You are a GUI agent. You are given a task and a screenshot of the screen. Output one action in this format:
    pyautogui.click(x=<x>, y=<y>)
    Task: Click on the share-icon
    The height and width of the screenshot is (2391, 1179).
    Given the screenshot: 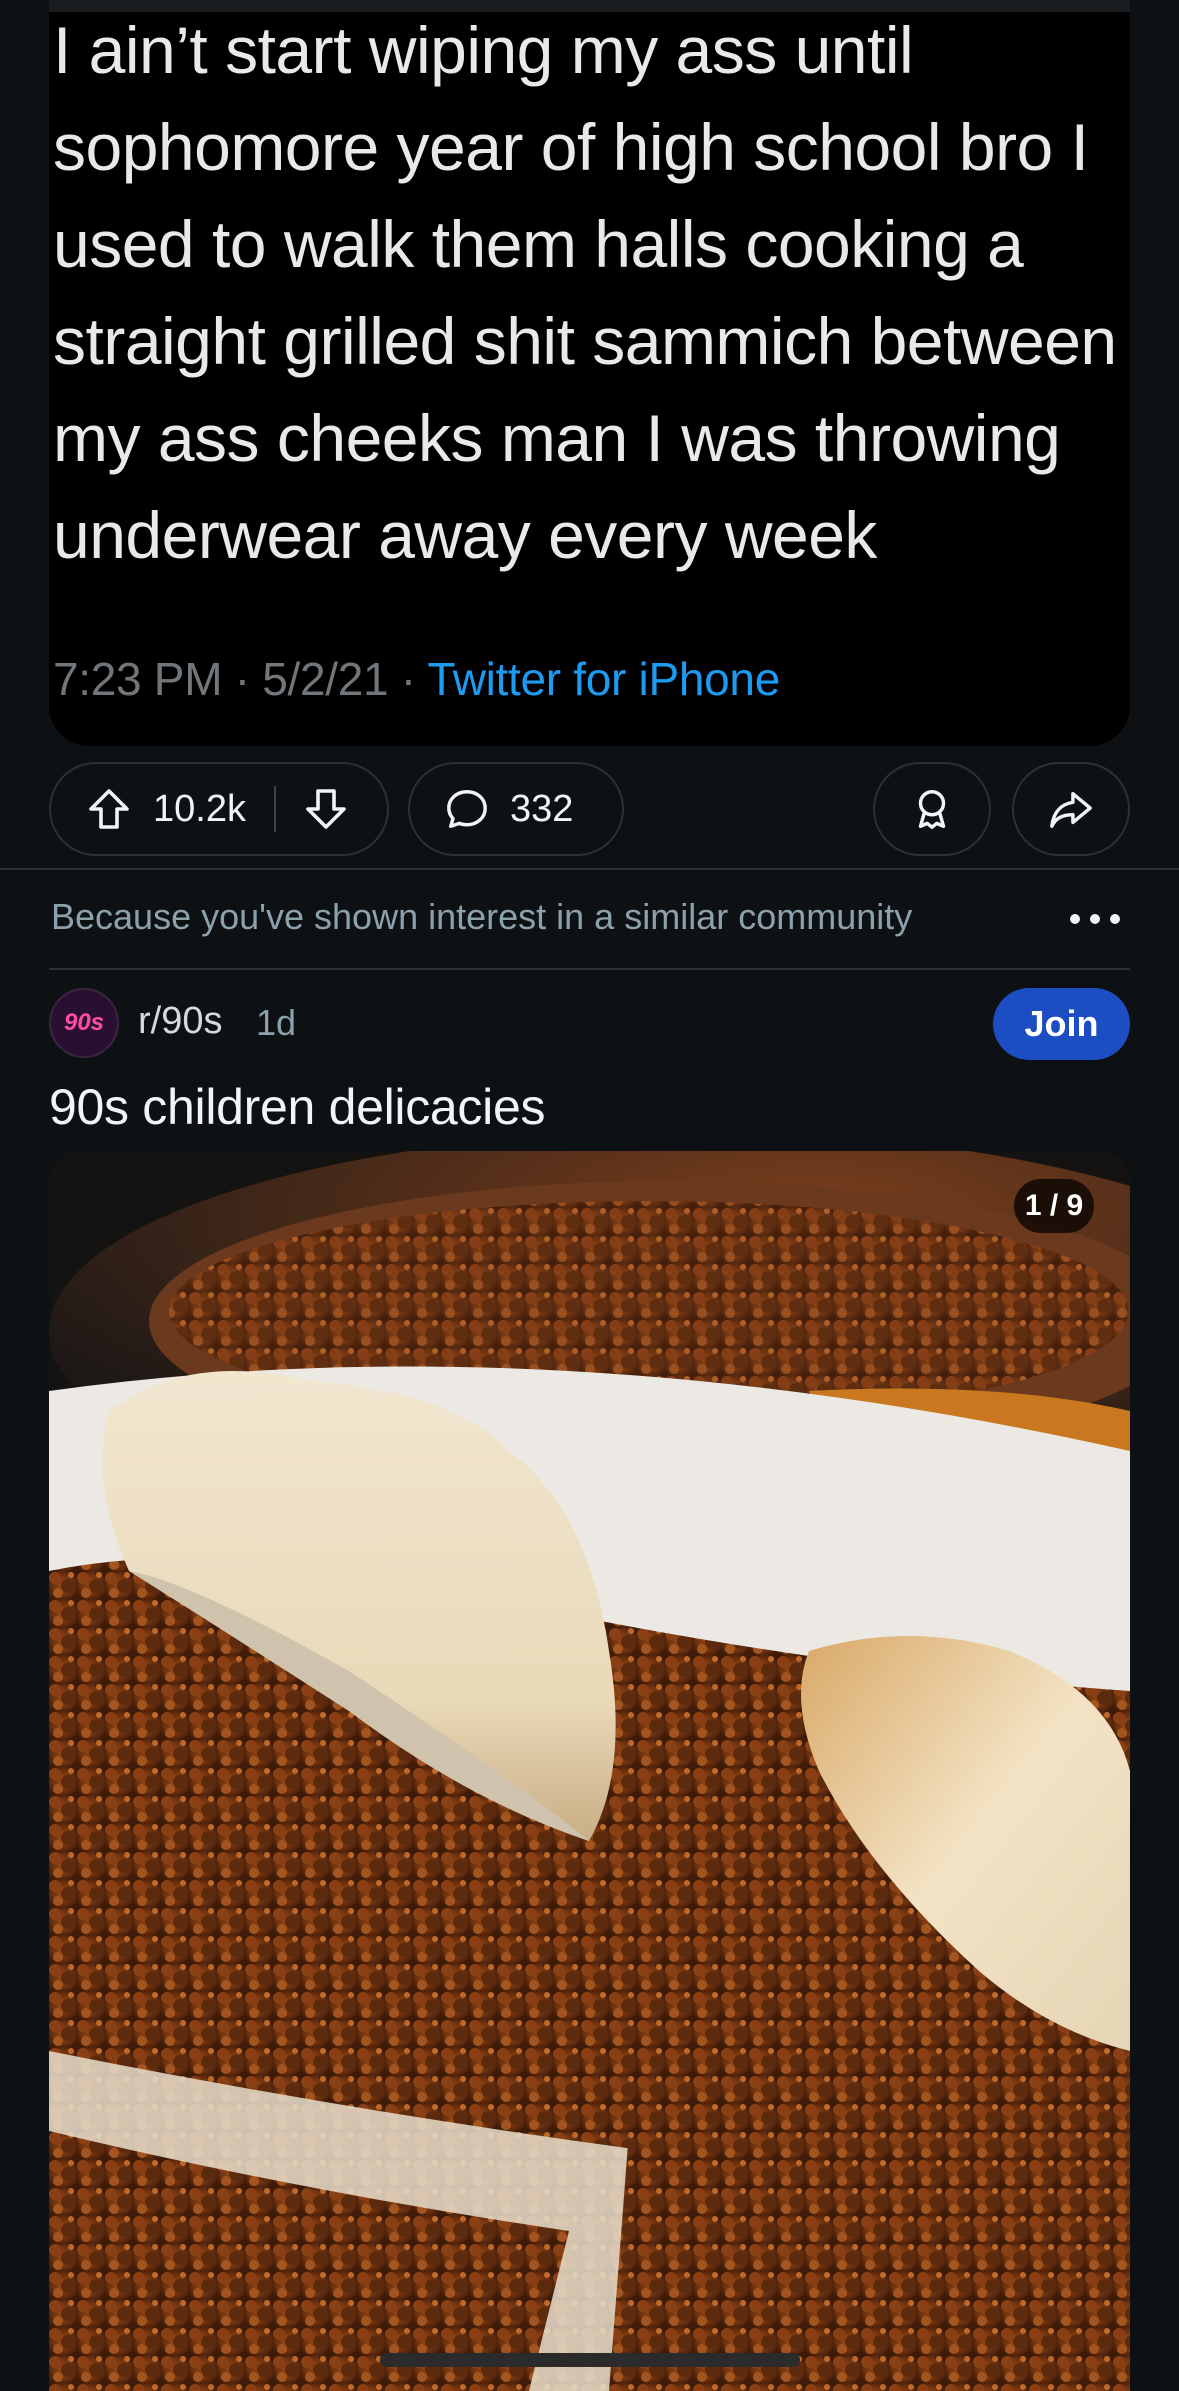 What is the action you would take?
    pyautogui.click(x=1071, y=809)
    